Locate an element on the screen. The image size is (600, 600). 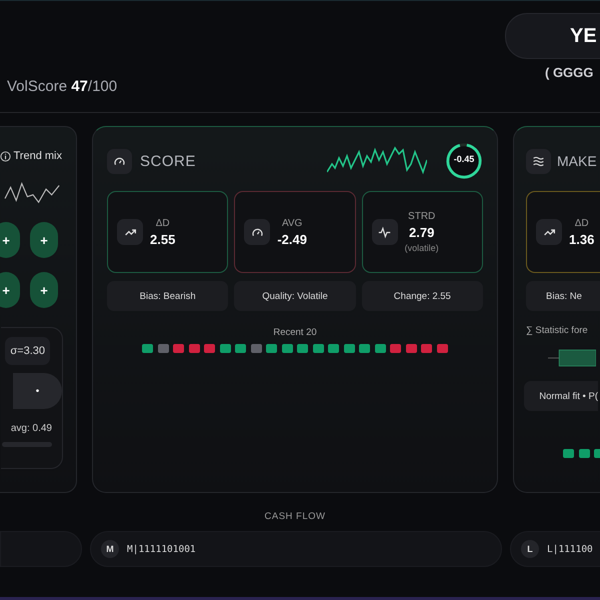
sigma-chip: σ=3.30 is located at coordinates (27, 351).